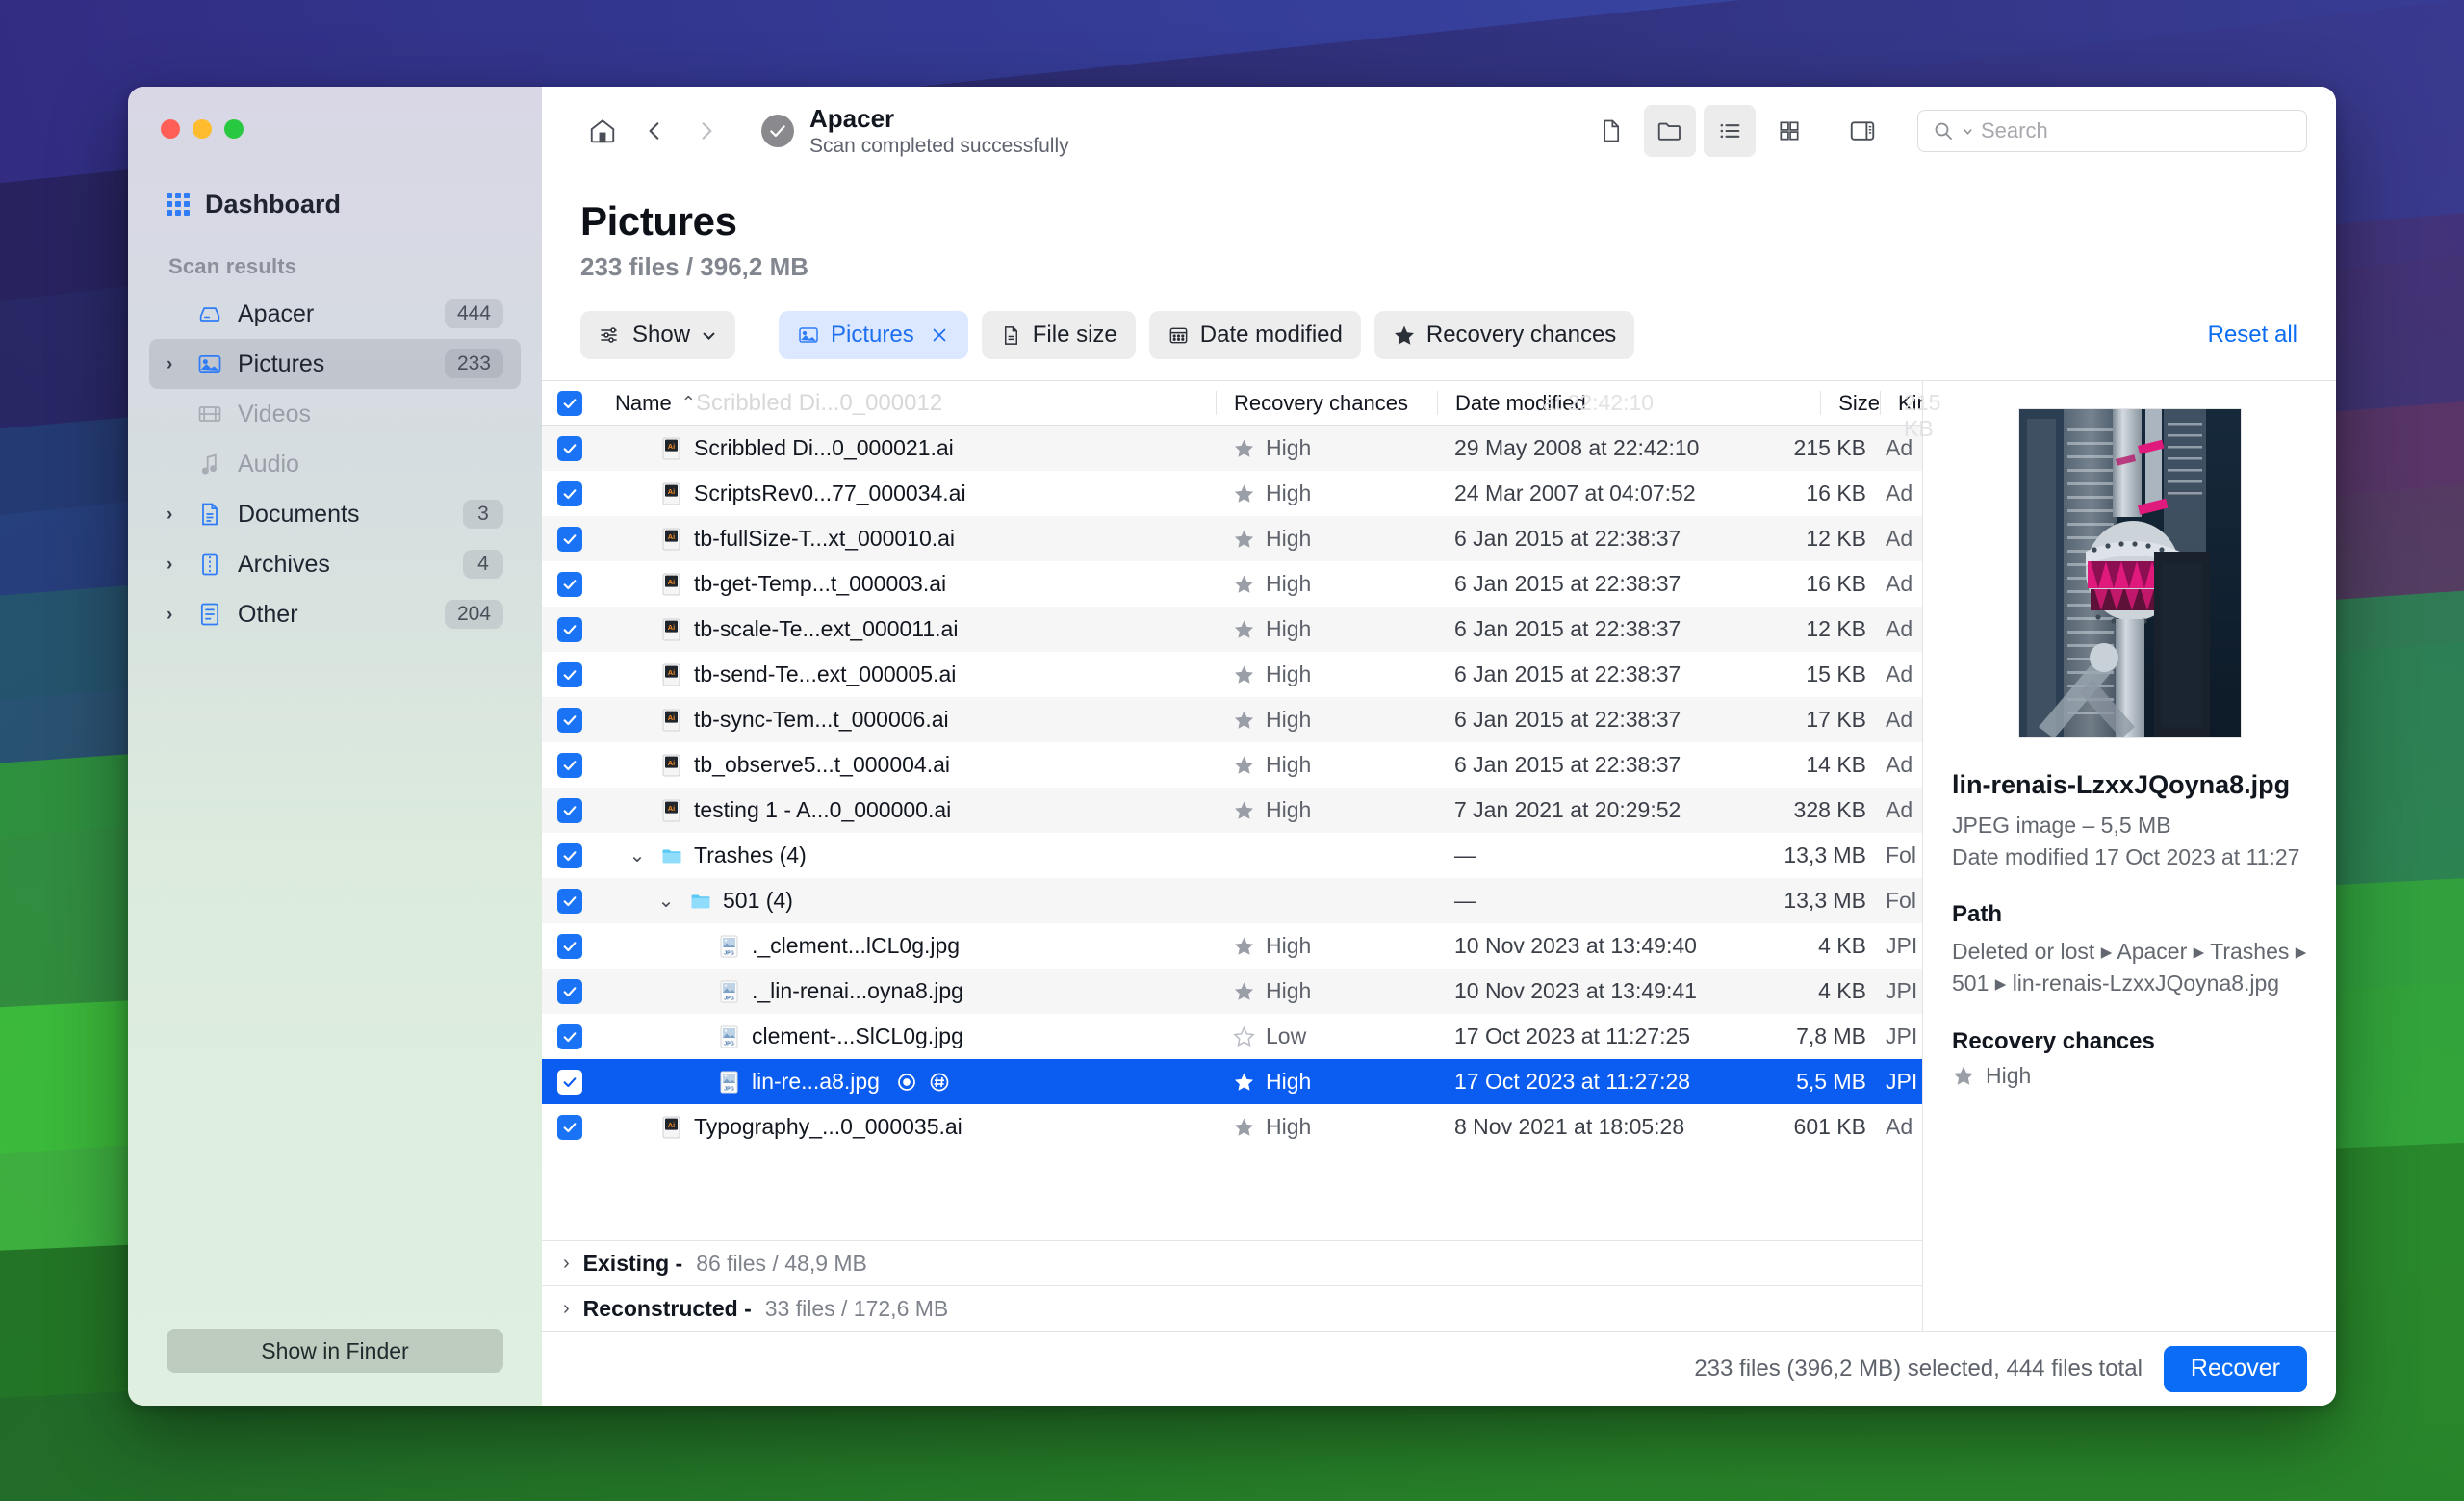 This screenshot has width=2464, height=1501. What do you see at coordinates (1803, 403) in the screenshot?
I see `column-header-size: Size` at bounding box center [1803, 403].